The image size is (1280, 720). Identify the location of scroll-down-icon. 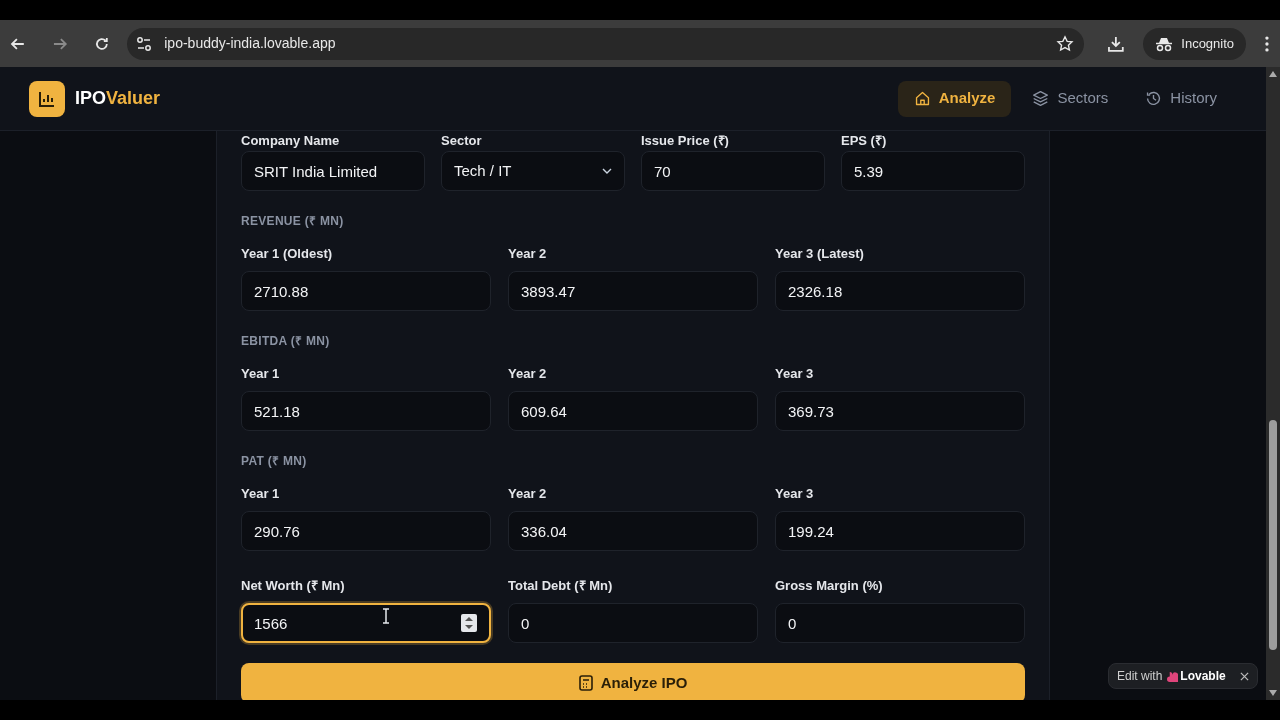
(1273, 693).